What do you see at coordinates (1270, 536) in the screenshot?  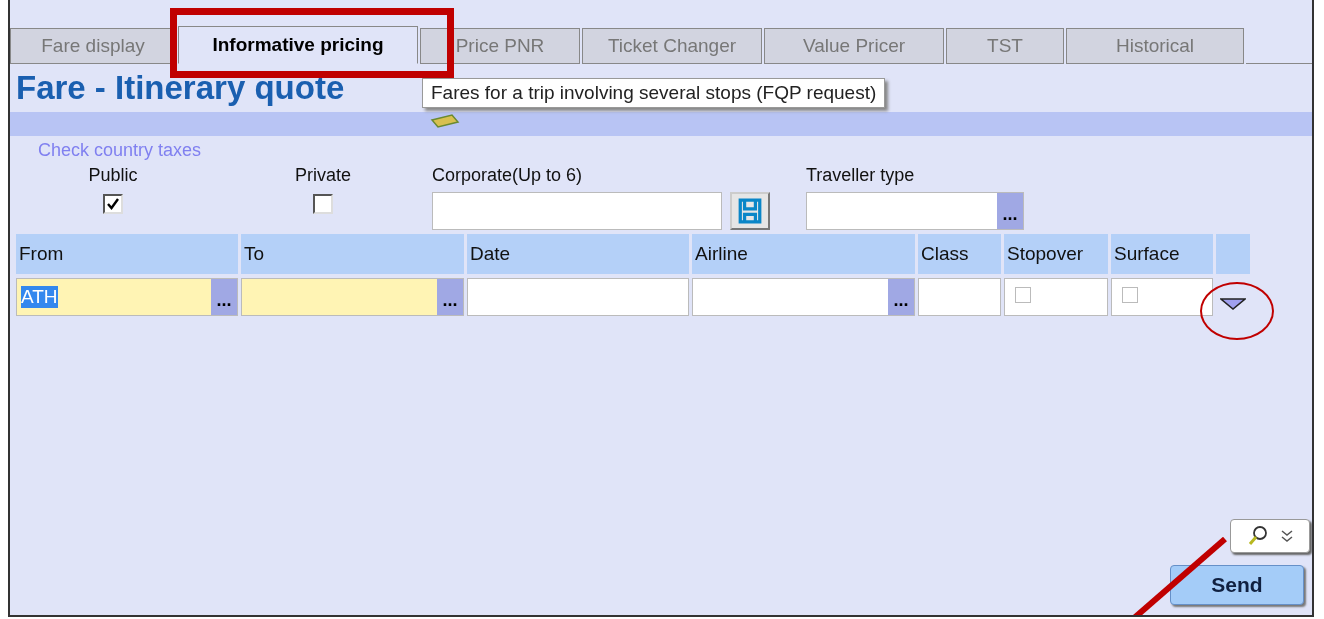 I see `search-button` at bounding box center [1270, 536].